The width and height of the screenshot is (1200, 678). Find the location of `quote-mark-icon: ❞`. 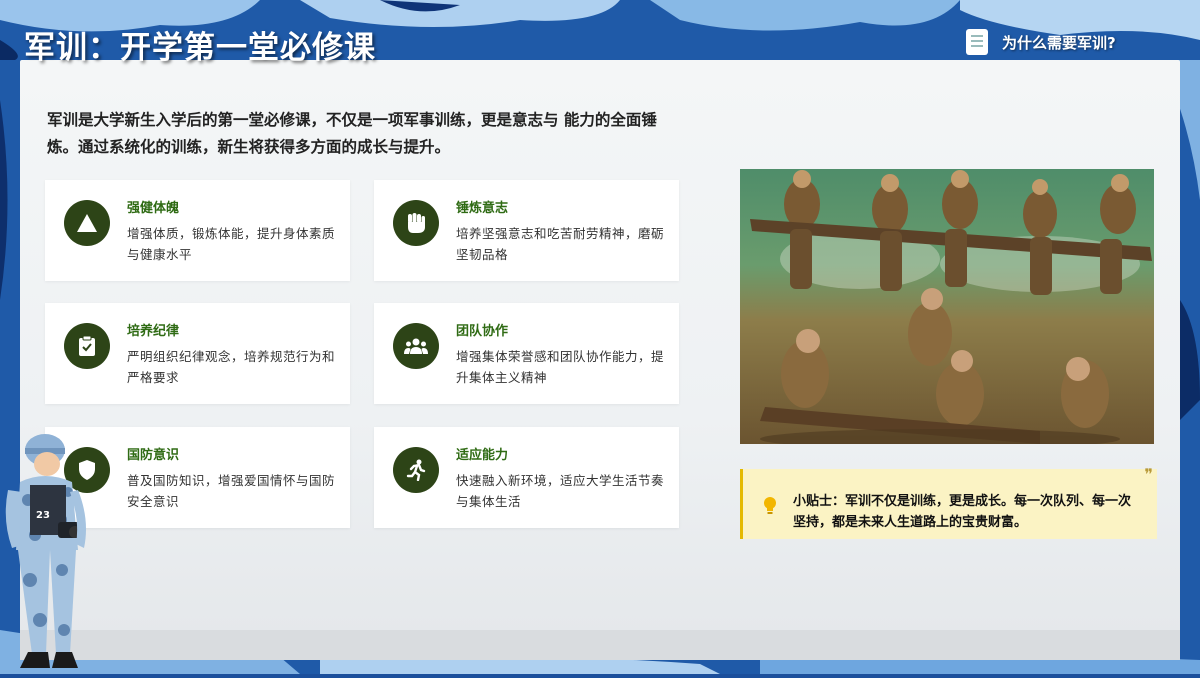

quote-mark-icon: ❞ is located at coordinates (1148, 474).